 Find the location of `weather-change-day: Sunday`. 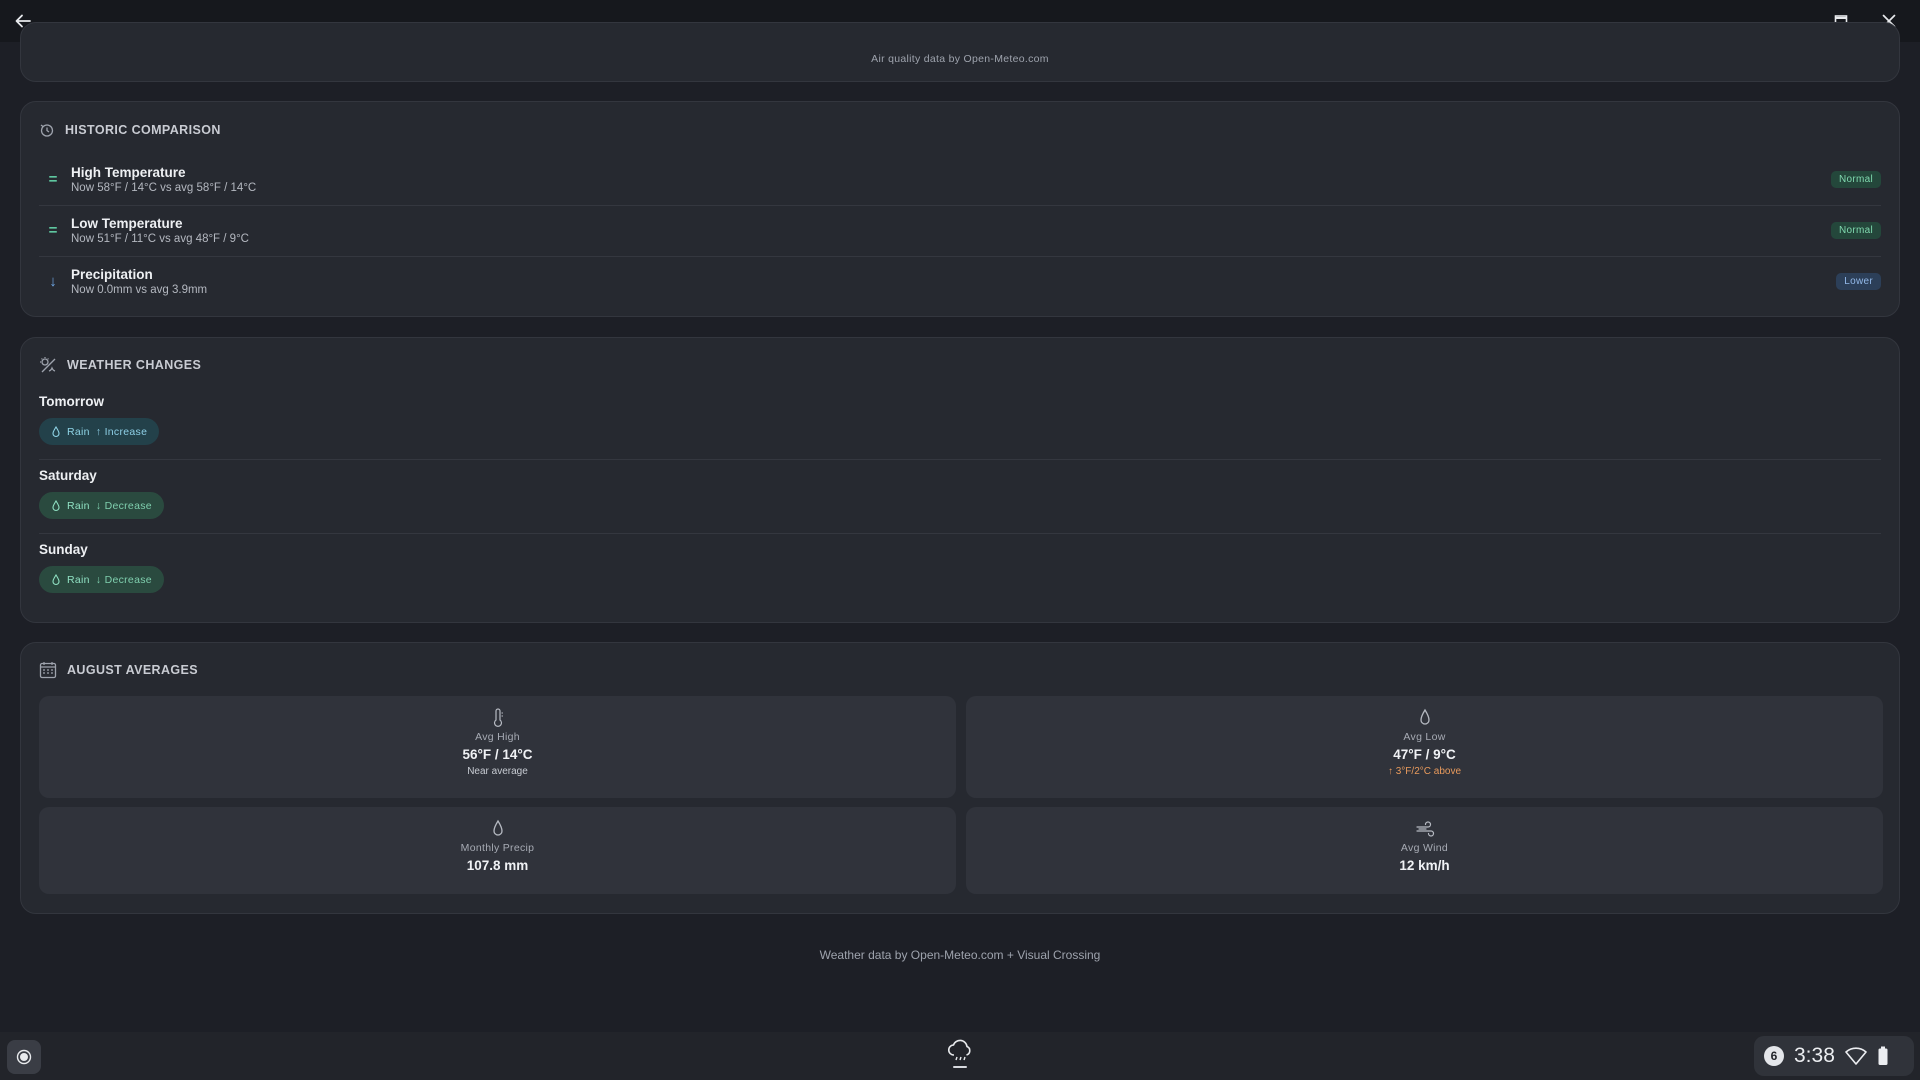

weather-change-day: Sunday is located at coordinates (63, 549).